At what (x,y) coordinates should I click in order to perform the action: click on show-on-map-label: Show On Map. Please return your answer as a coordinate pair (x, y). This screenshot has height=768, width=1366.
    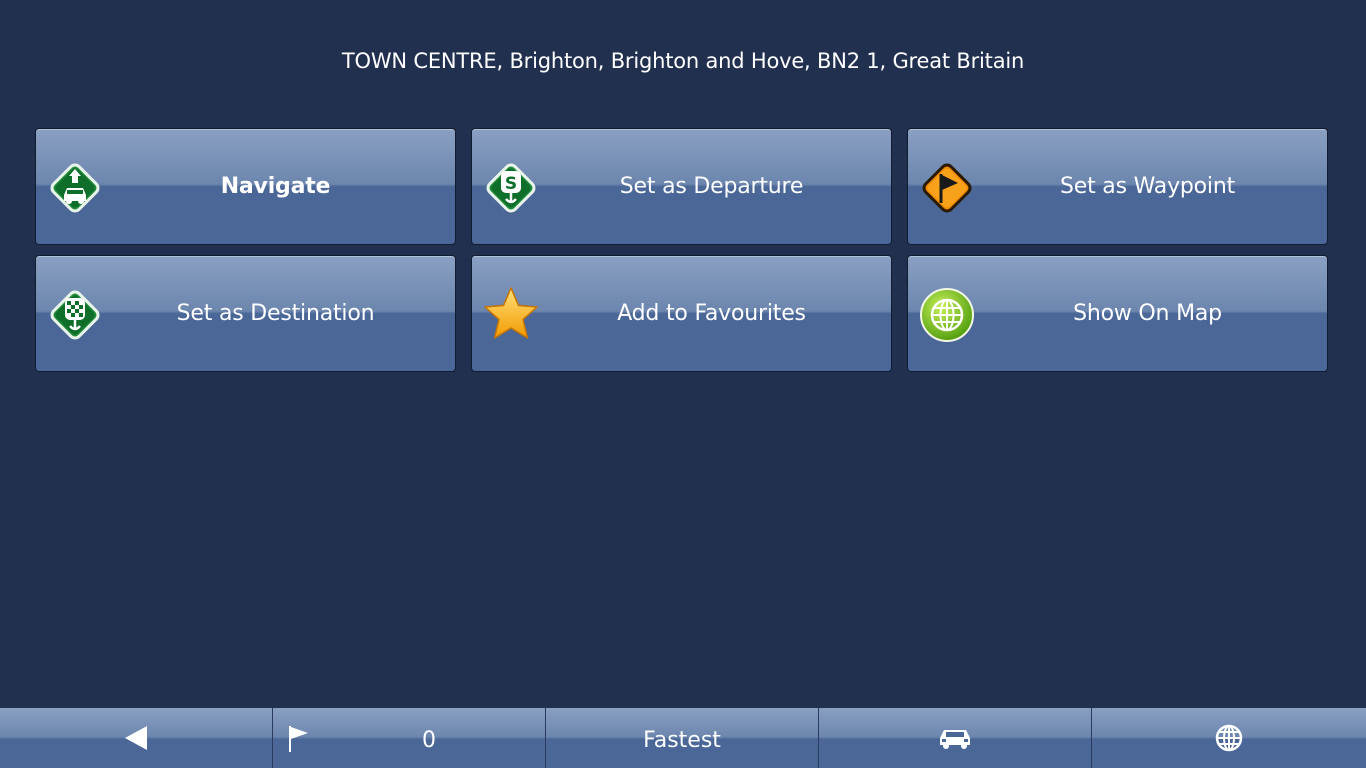
    Looking at the image, I should click on (1147, 313).